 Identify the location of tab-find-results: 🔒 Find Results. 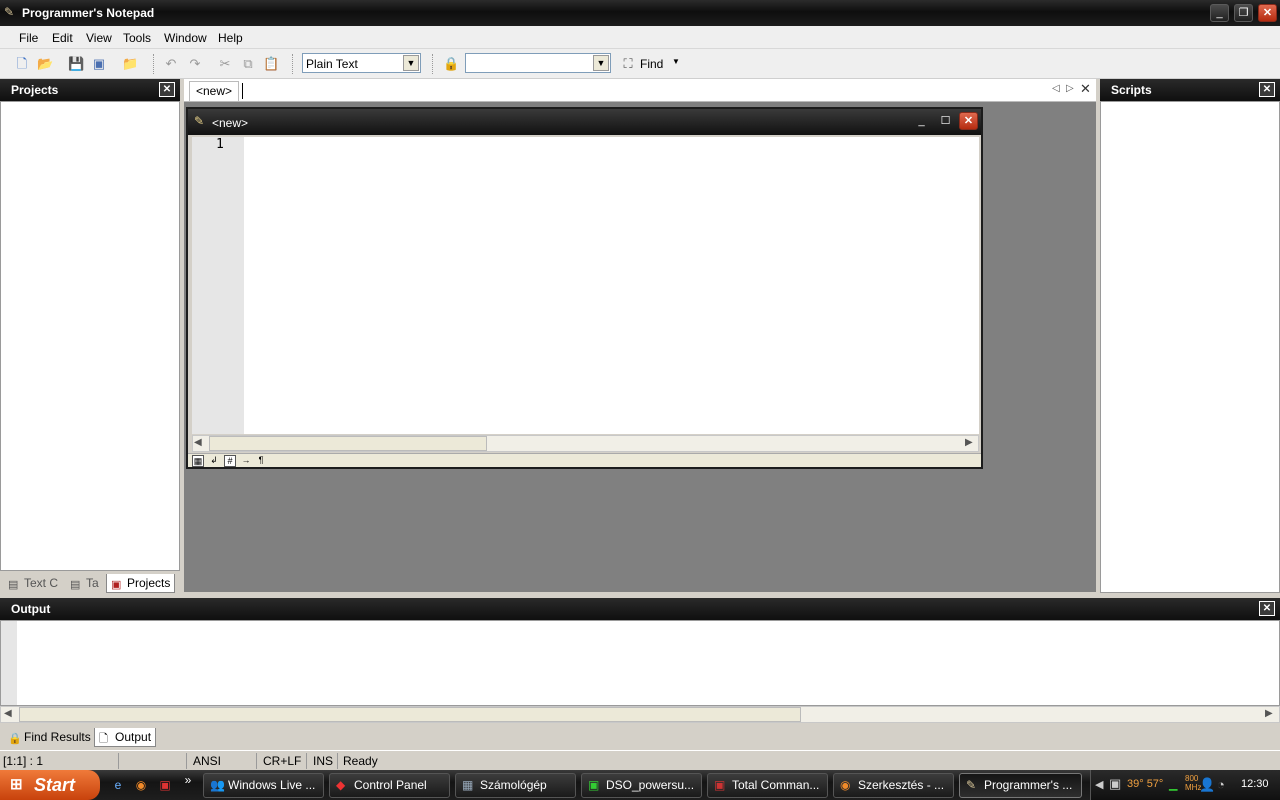
(49, 737).